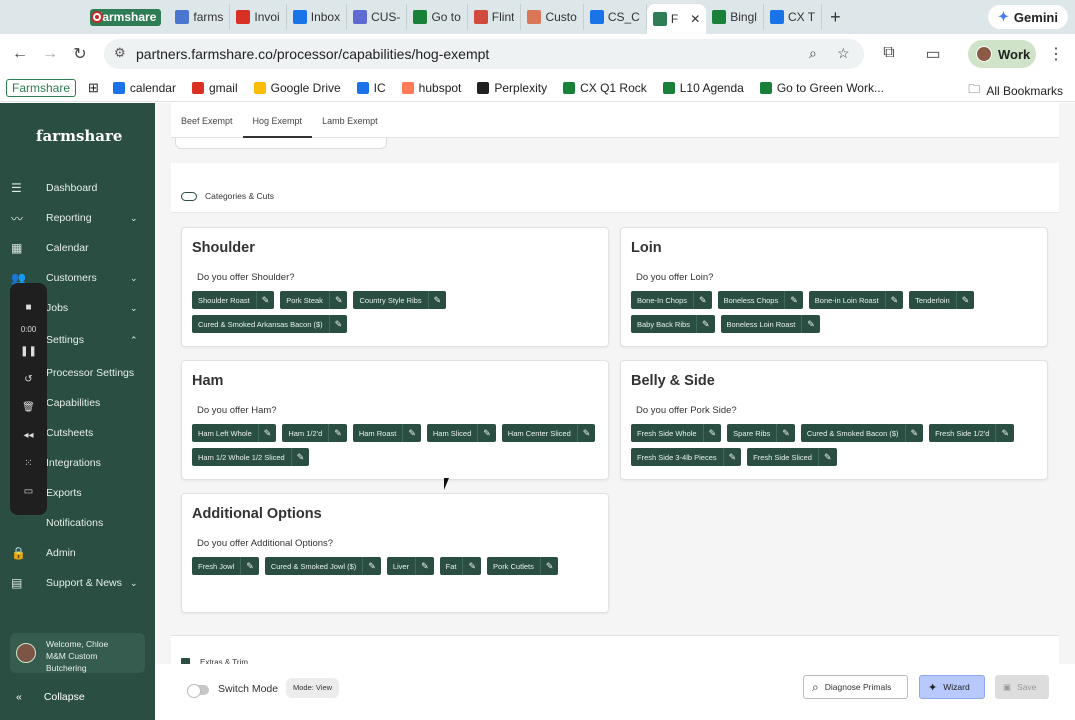  What do you see at coordinates (77, 188) in the screenshot?
I see `sidebar-item-dashboard: ☰ Dashboard` at bounding box center [77, 188].